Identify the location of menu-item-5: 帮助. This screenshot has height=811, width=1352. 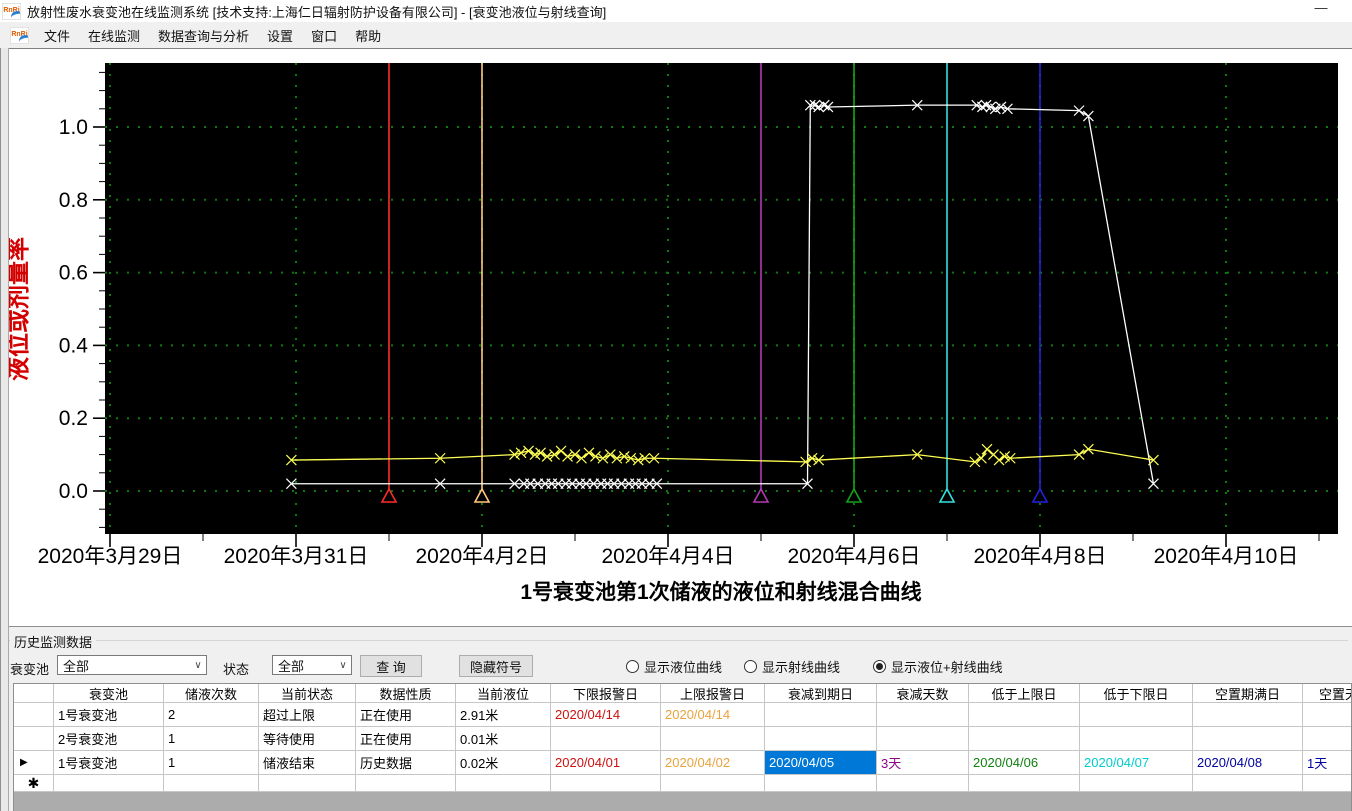
(368, 35).